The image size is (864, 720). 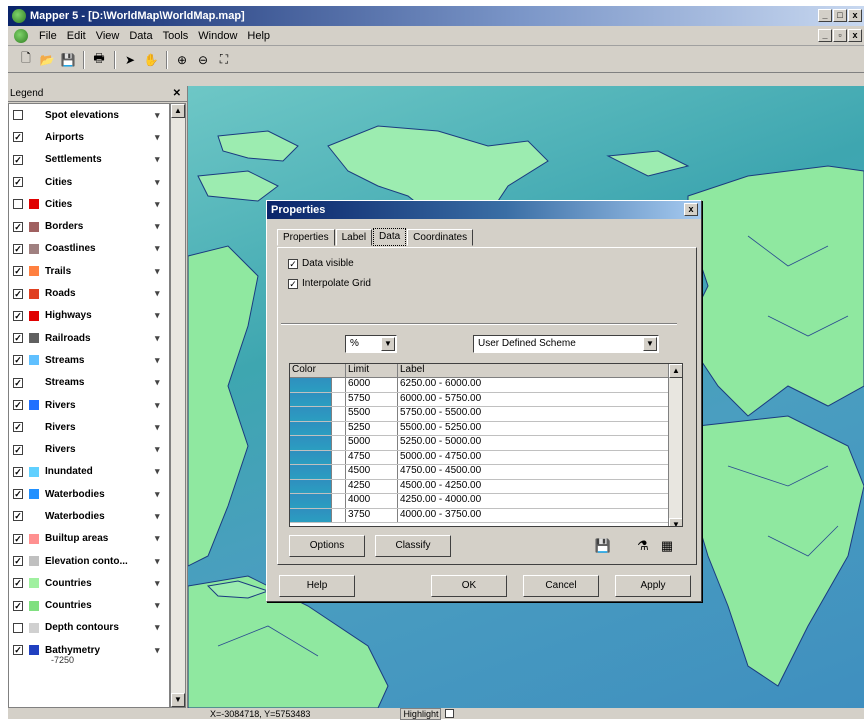 What do you see at coordinates (140, 36) in the screenshot?
I see `menu-data: Data` at bounding box center [140, 36].